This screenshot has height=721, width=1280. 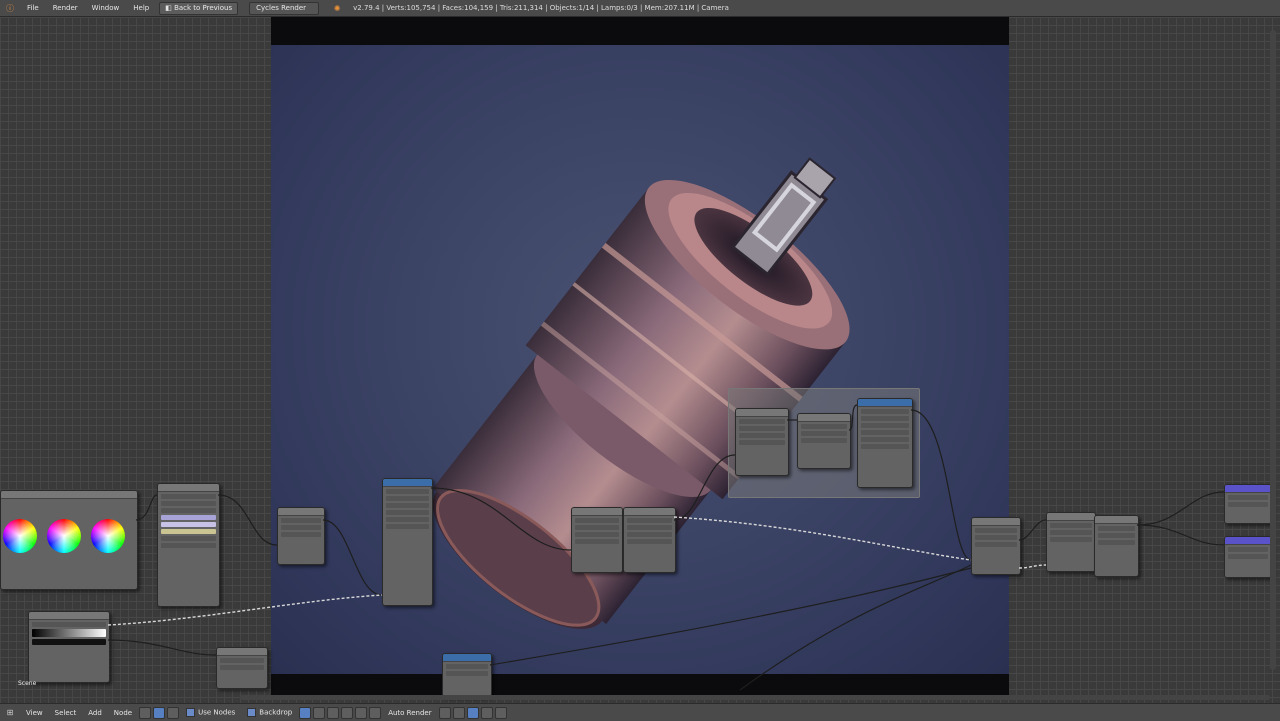 What do you see at coordinates (500, 712) in the screenshot?
I see `tool-icon` at bounding box center [500, 712].